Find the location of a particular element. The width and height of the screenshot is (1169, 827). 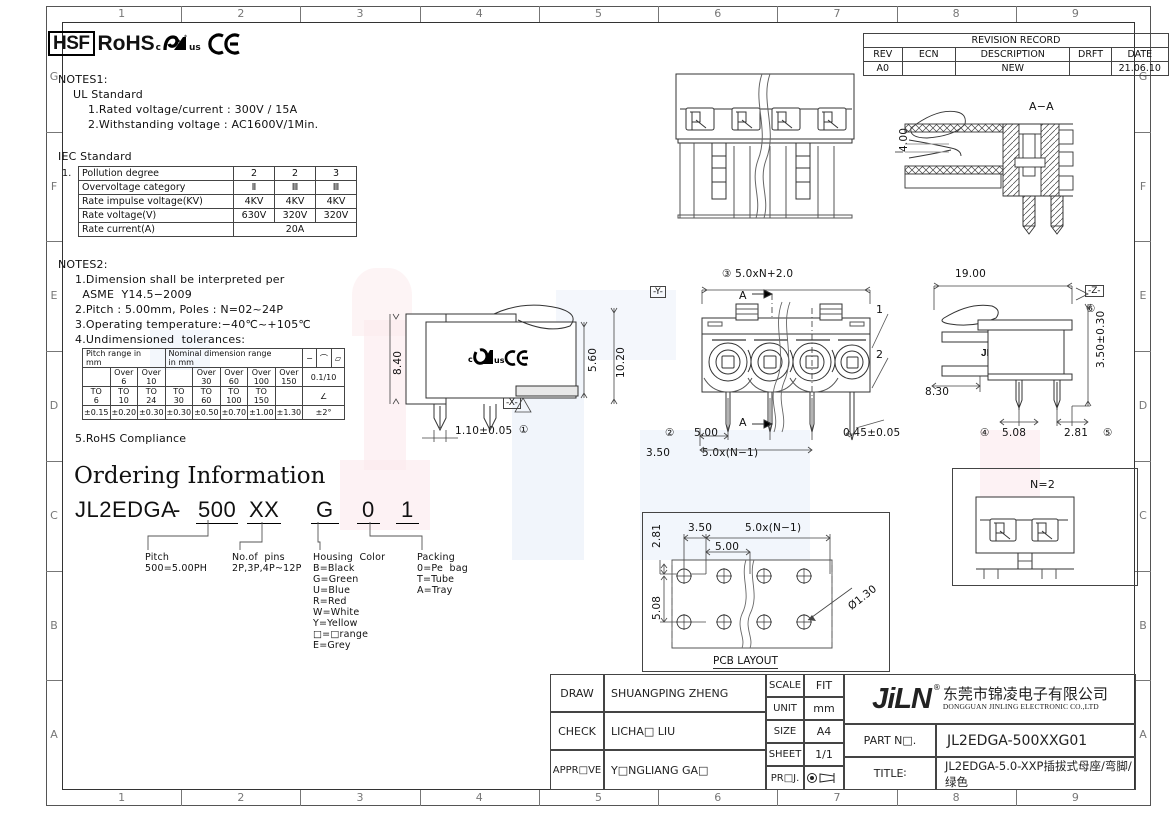

company-name-cn: 东莞市锦凌电子有限公司 is located at coordinates (1025, 694).